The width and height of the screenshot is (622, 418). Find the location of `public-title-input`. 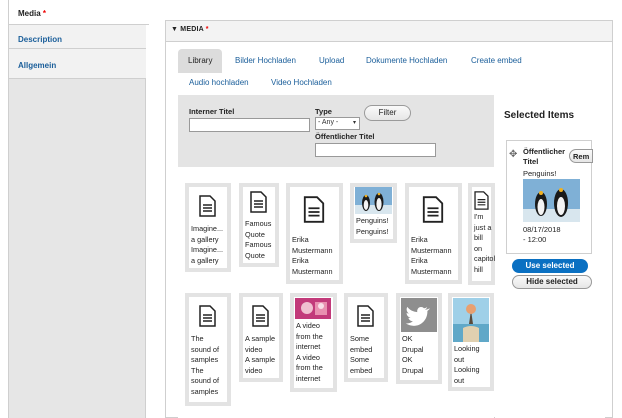

public-title-input is located at coordinates (375, 150).